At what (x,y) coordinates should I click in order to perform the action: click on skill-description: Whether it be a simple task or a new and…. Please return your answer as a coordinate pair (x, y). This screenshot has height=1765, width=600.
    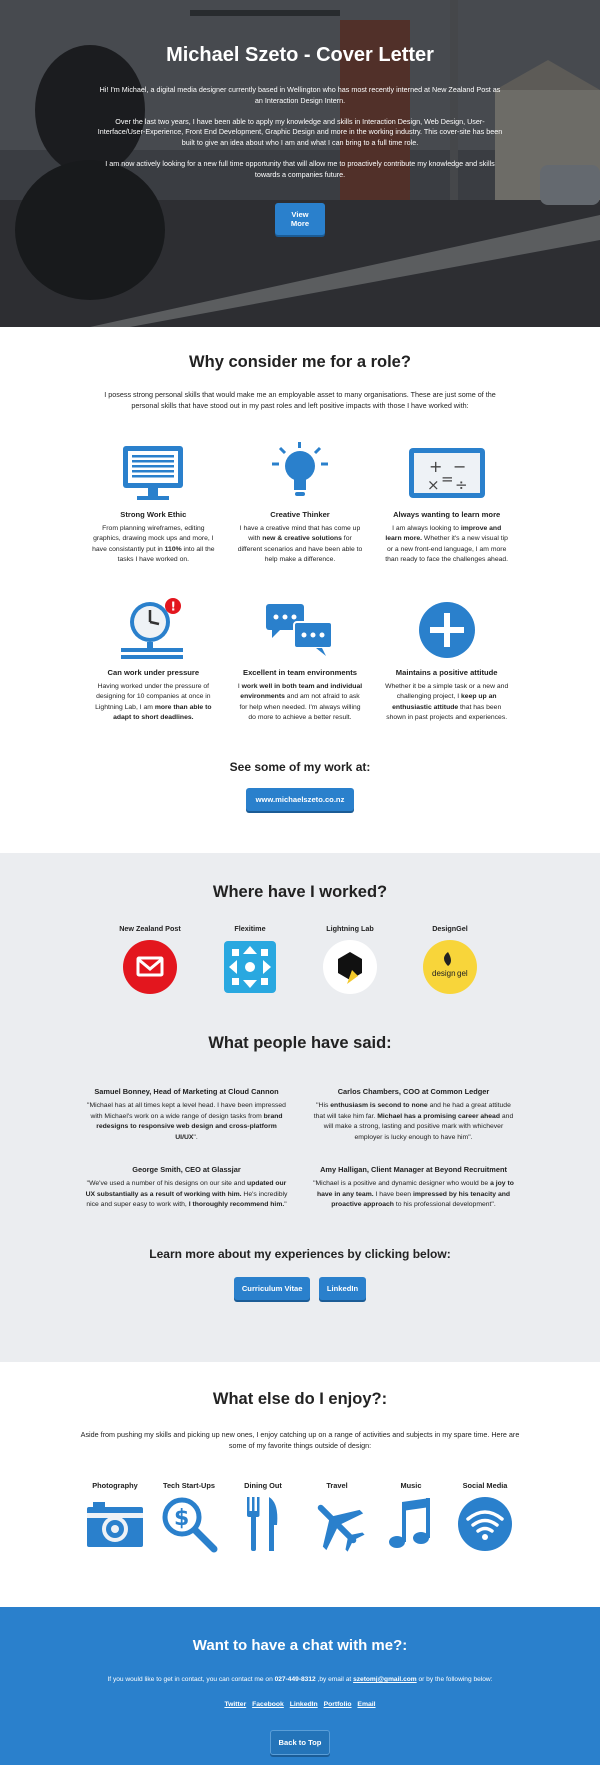
    Looking at the image, I should click on (447, 702).